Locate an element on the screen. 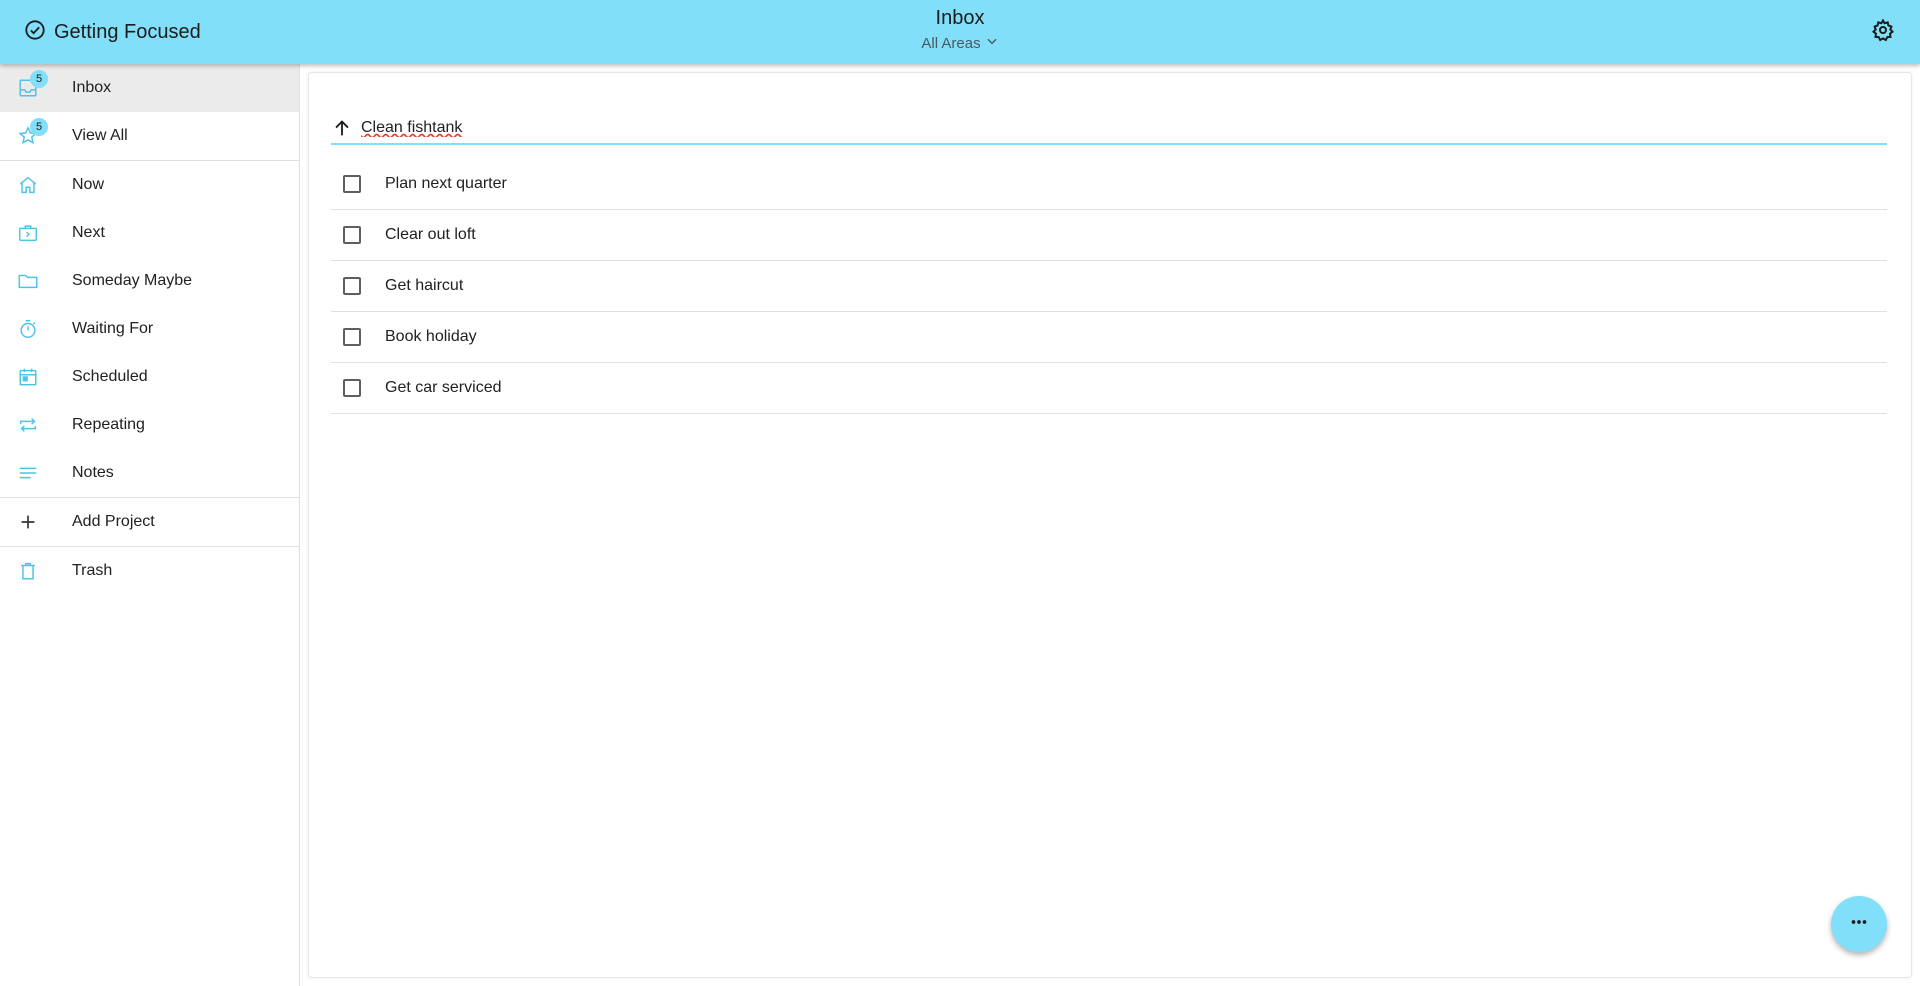 The height and width of the screenshot is (986, 1920). sidebar-item-someday-maybe: Someday Maybe is located at coordinates (149, 281).